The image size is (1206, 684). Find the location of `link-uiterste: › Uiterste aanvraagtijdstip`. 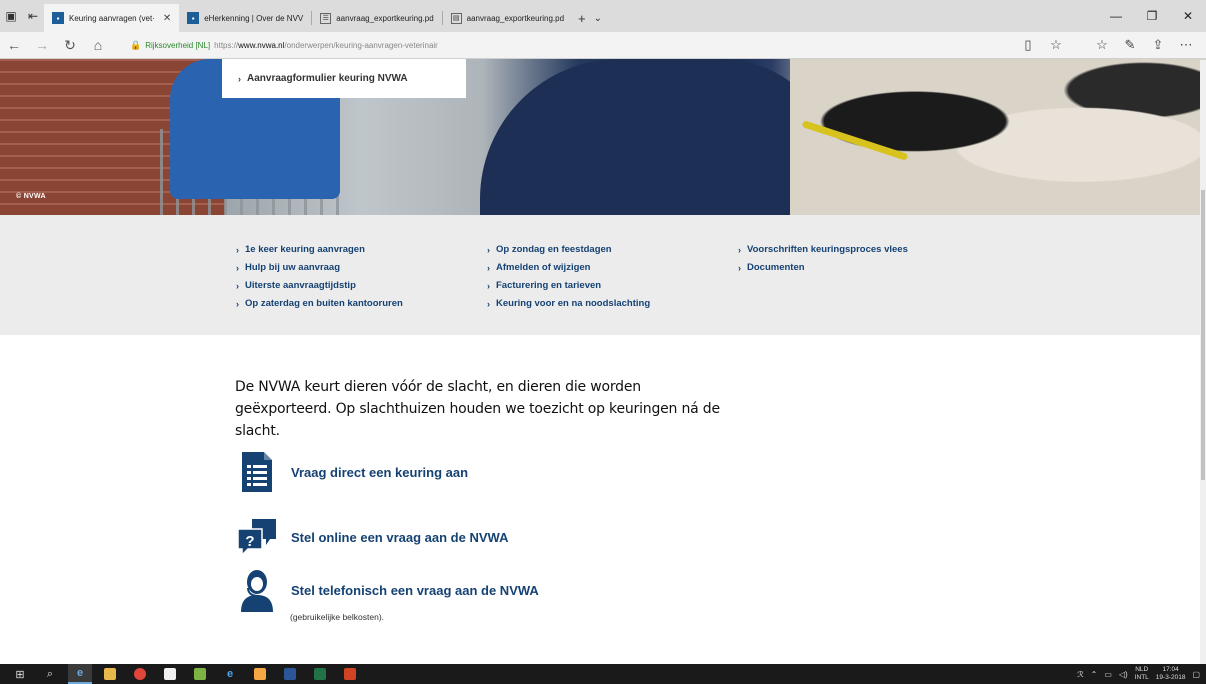

link-uiterste: › Uiterste aanvraagtijdstip is located at coordinates (319, 285).